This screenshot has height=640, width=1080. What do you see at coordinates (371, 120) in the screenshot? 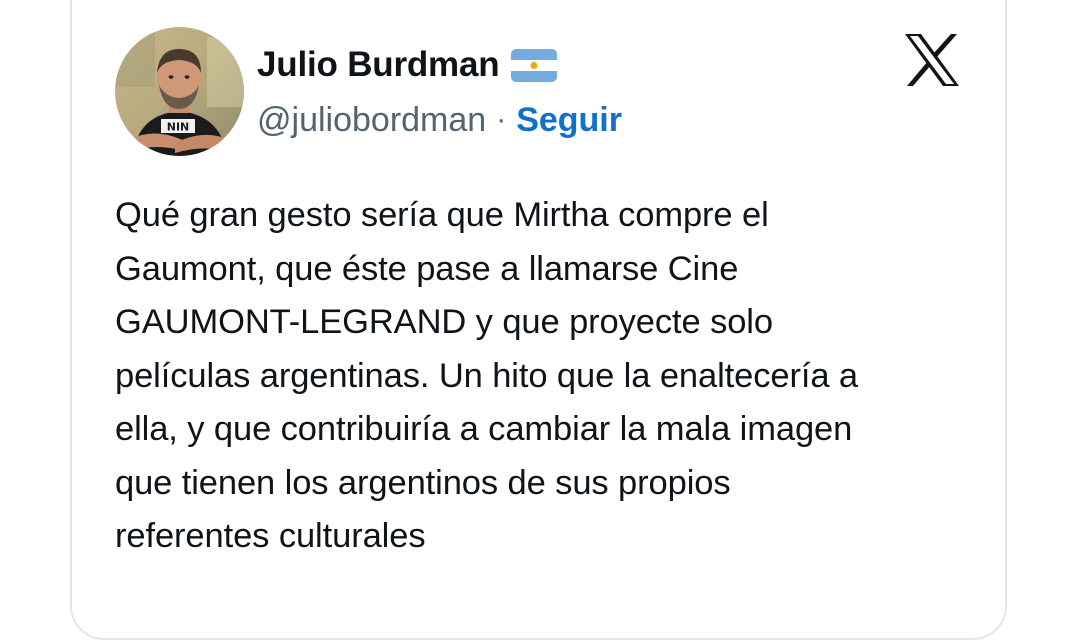
I see `author-handle: @juliobordman` at bounding box center [371, 120].